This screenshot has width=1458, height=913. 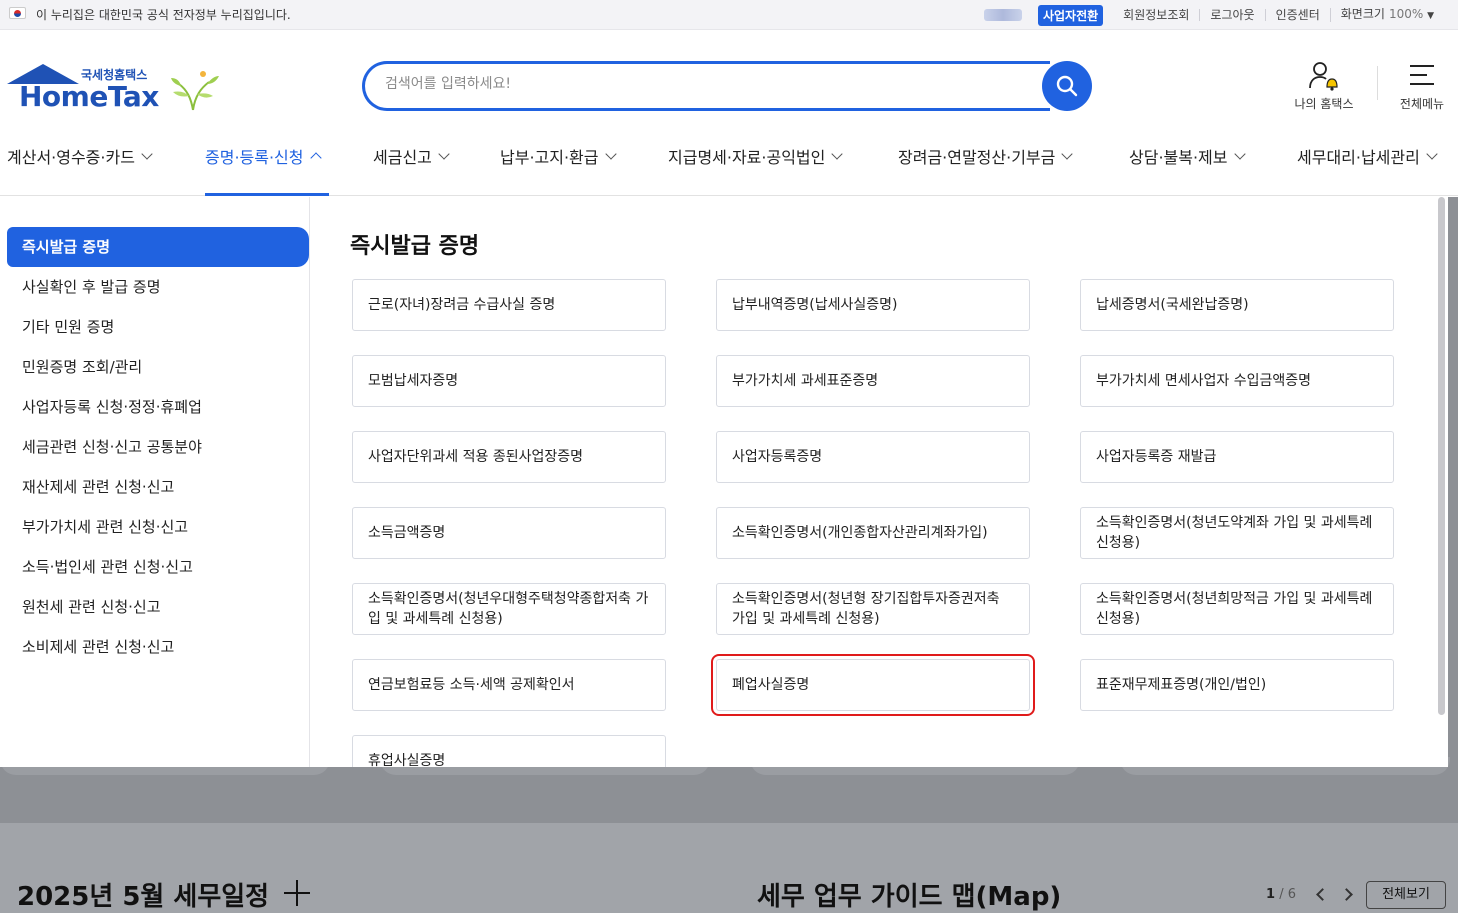 What do you see at coordinates (98, 486) in the screenshot?
I see `side-menu-item: 재산제세 관련 신청·신고` at bounding box center [98, 486].